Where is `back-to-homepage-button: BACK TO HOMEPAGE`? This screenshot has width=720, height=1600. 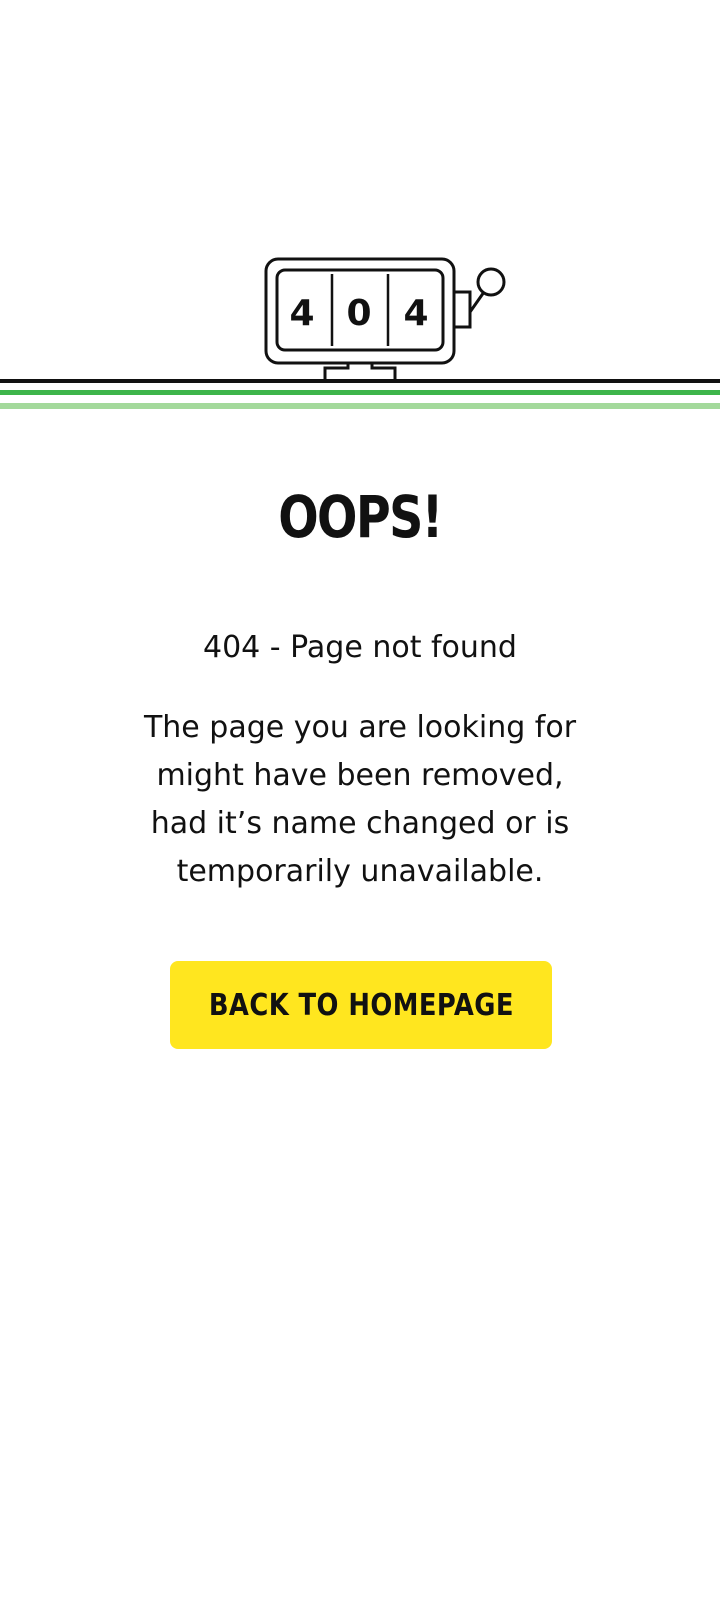
back-to-homepage-button: BACK TO HOMEPAGE is located at coordinates (361, 1005).